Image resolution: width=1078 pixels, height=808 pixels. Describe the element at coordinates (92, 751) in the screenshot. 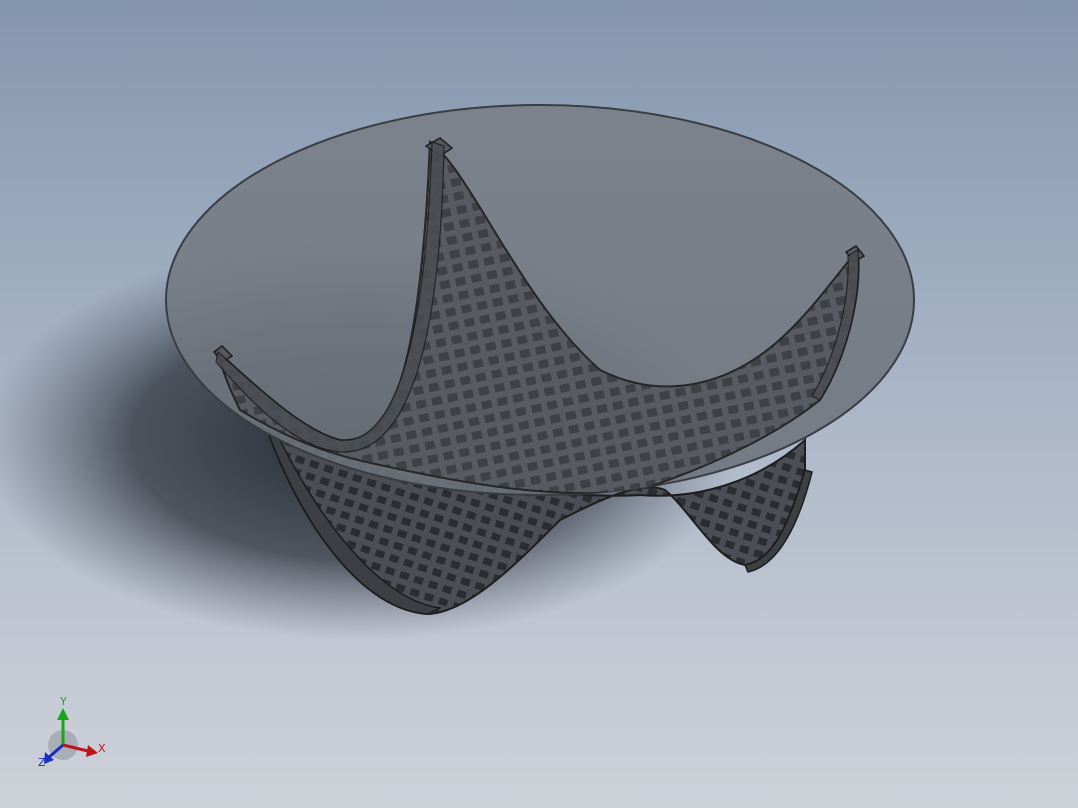

I see `triad-x-arrow` at that location.